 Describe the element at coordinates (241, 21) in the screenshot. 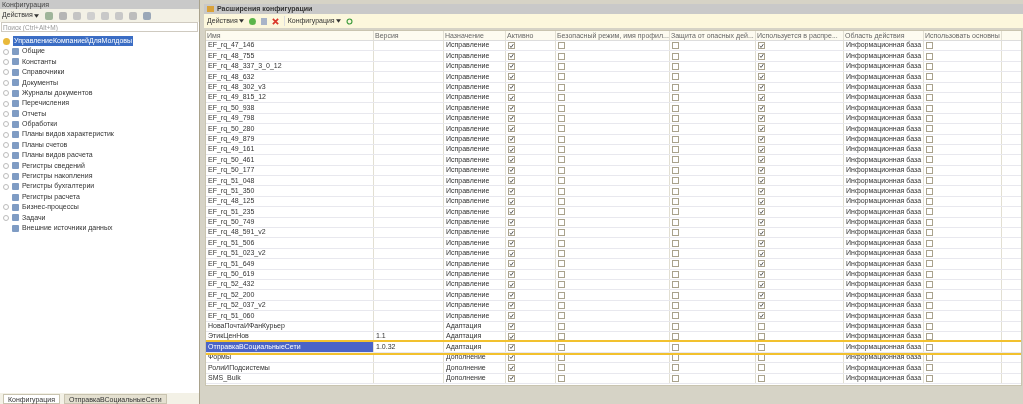

I see `caret-icon` at that location.